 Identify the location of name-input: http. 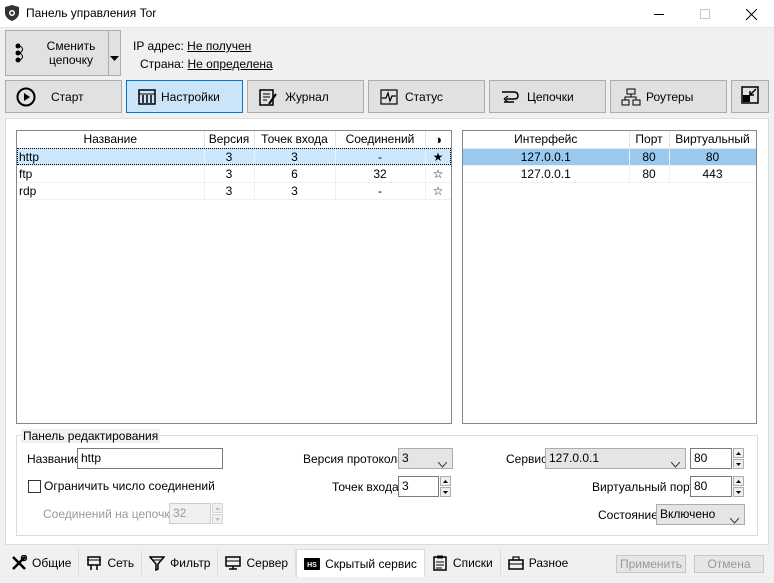
(150, 458).